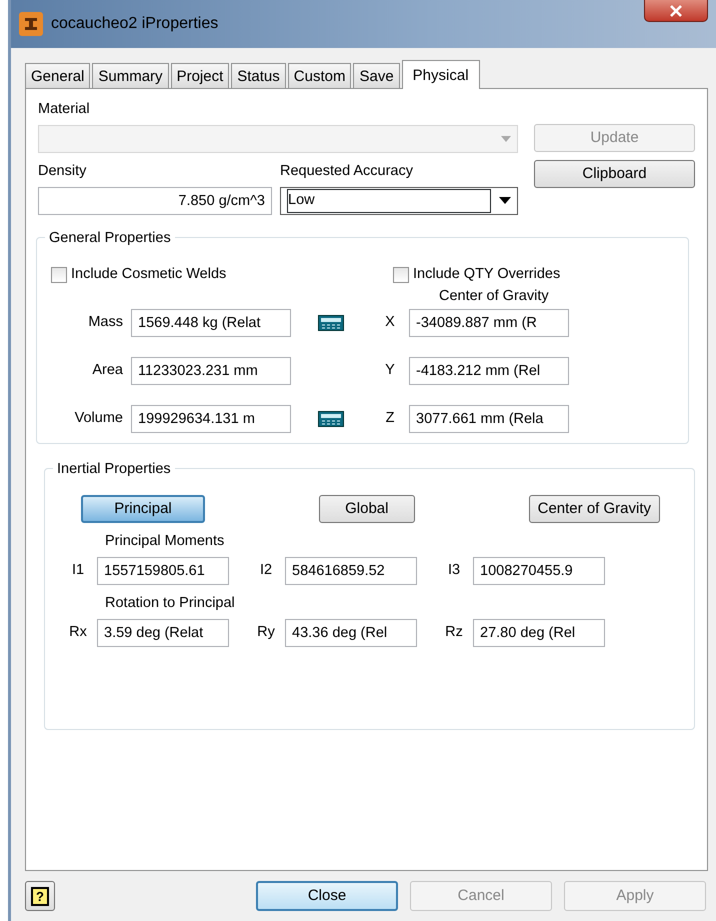 Image resolution: width=716 pixels, height=921 pixels. What do you see at coordinates (454, 570) in the screenshot?
I see `field-label: I3` at bounding box center [454, 570].